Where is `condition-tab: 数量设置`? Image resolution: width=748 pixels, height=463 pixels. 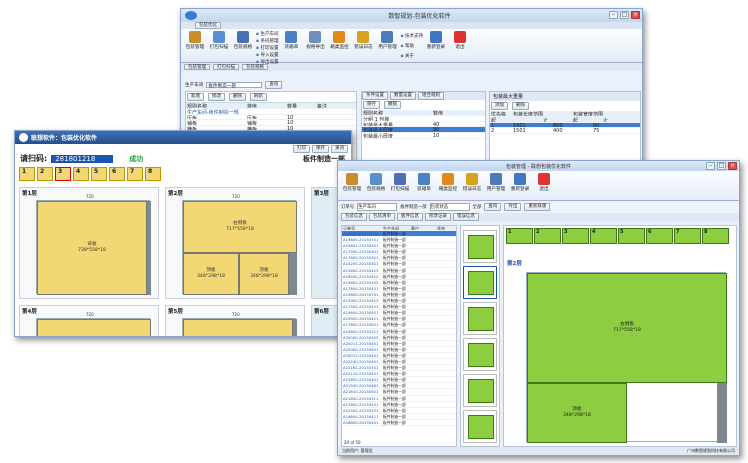
condition-tab: 数量设置 is located at coordinates (403, 96).